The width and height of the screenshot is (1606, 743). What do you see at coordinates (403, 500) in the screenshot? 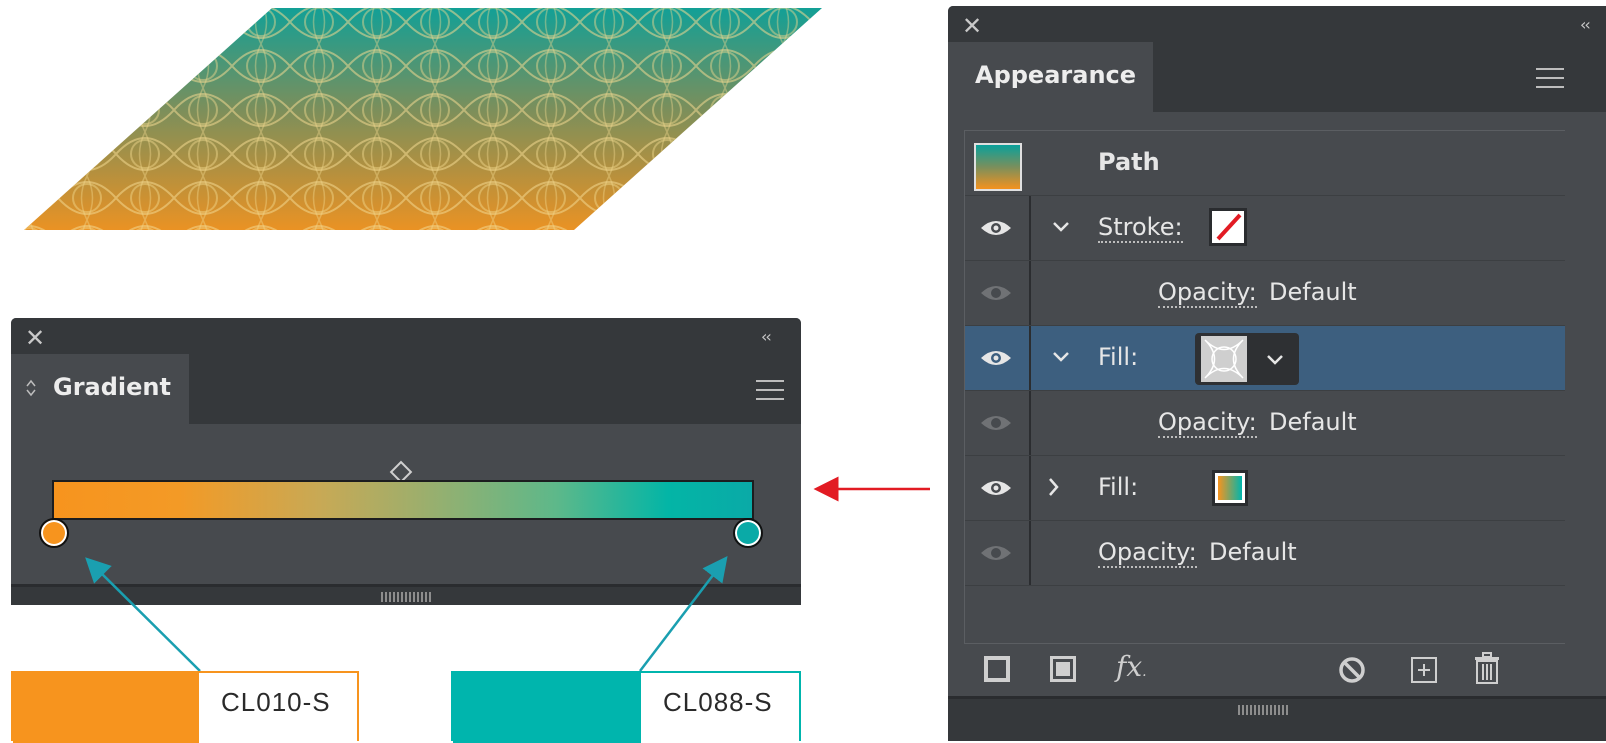
I see `gradient-slider` at bounding box center [403, 500].